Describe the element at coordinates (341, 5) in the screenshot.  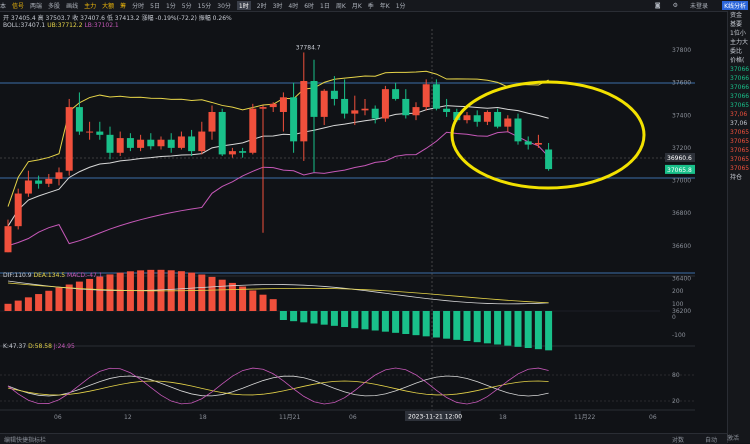
I see `toolbar-item: 周K` at that location.